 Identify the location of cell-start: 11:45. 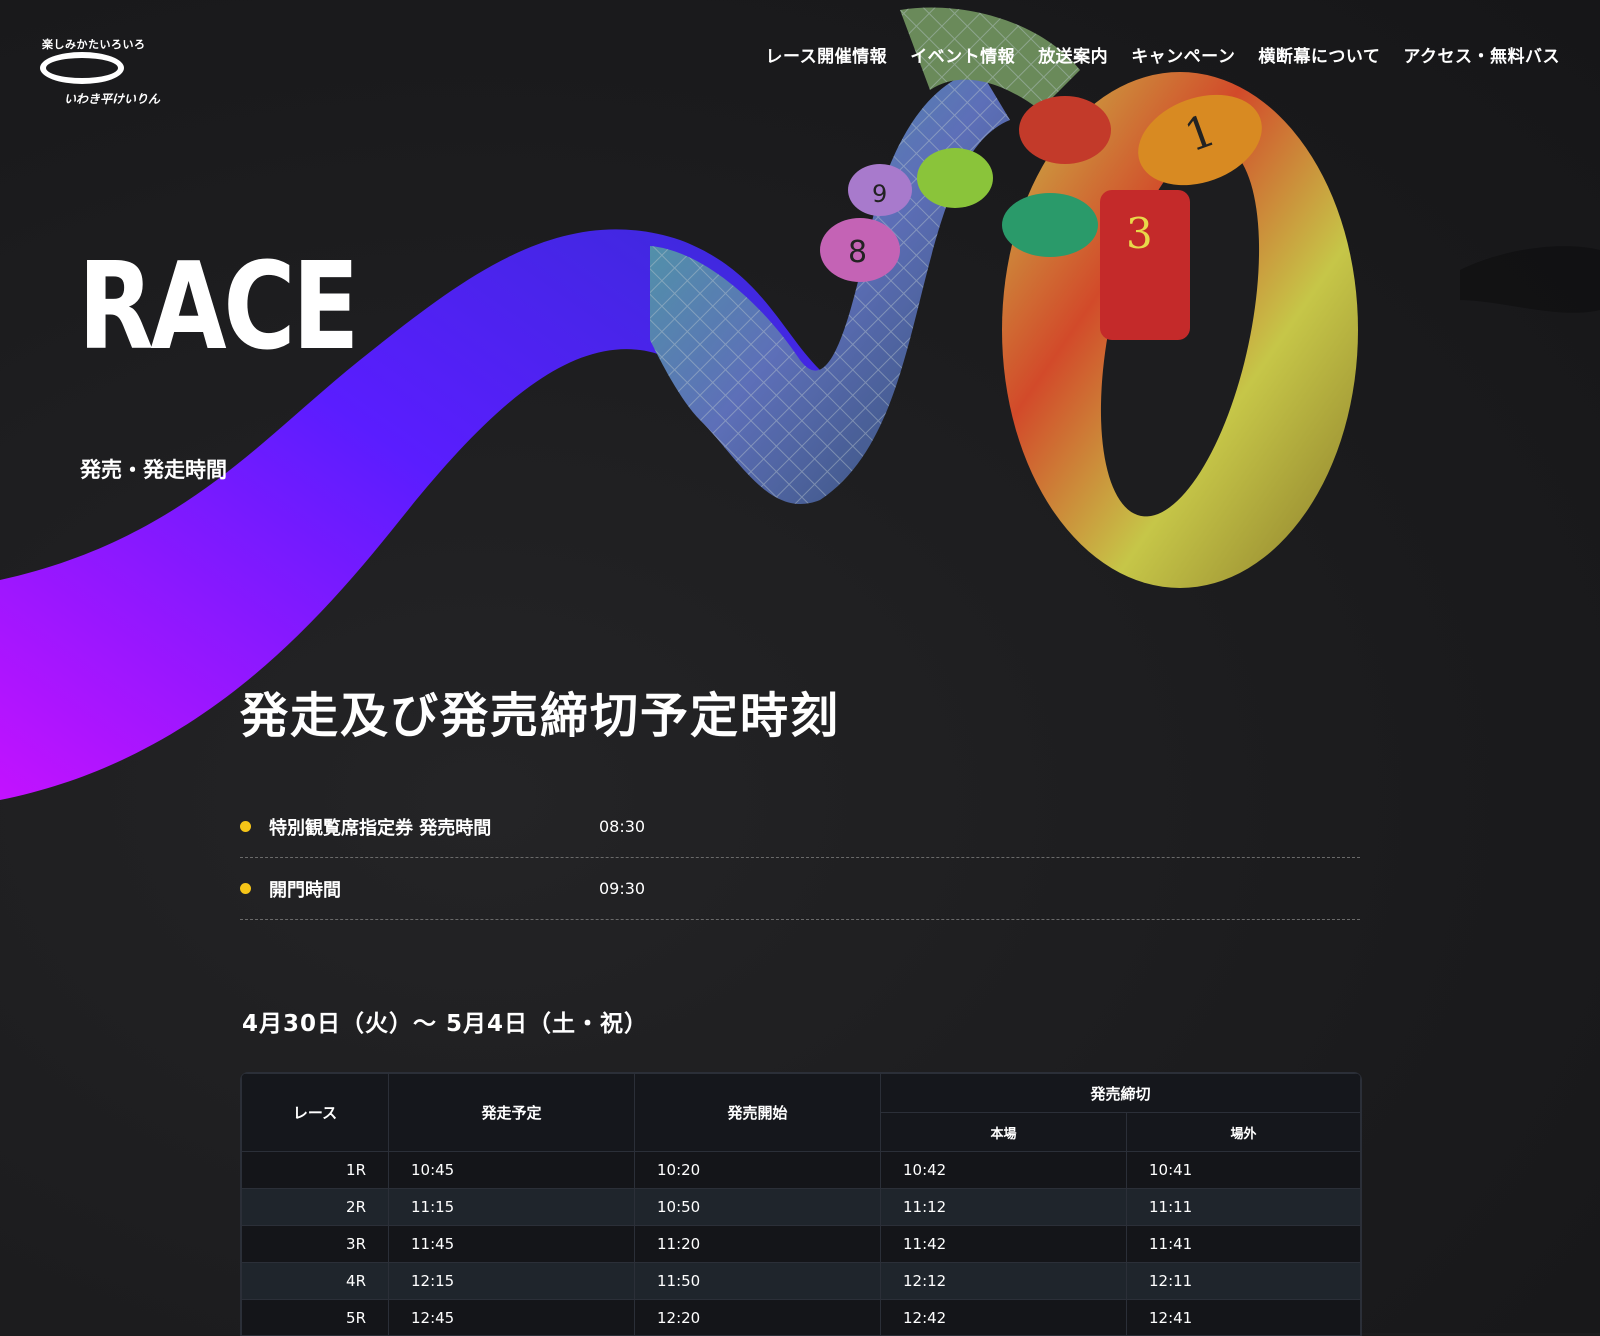
(512, 1244).